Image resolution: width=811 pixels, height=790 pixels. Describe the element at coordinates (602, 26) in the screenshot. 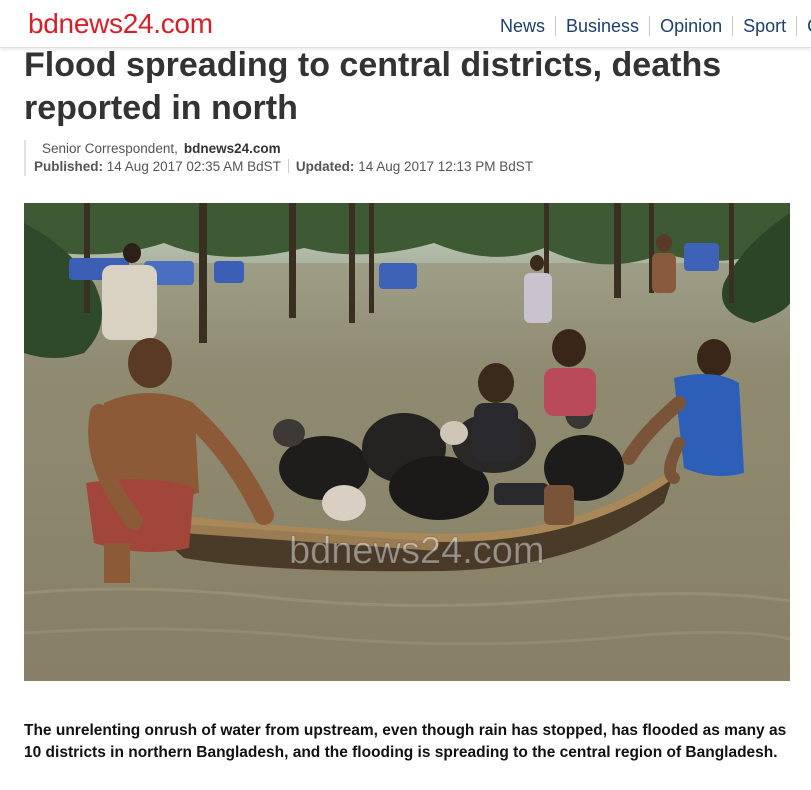

I see `nav-item-business: Business` at that location.